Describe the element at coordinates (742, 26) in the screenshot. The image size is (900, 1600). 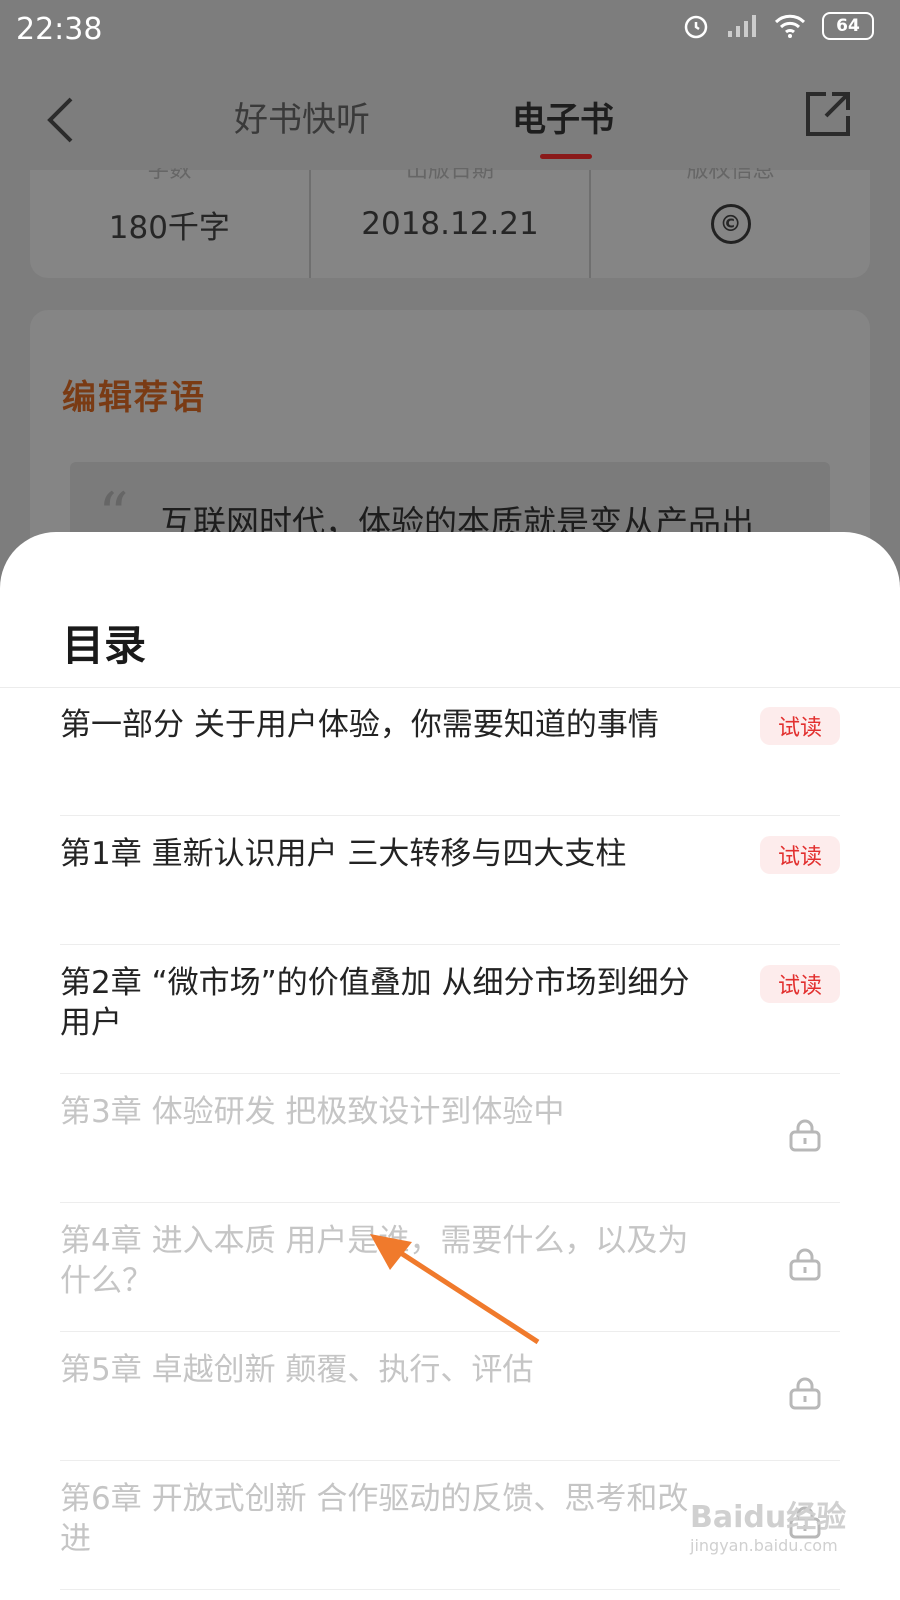
I see `signal-icon` at that location.